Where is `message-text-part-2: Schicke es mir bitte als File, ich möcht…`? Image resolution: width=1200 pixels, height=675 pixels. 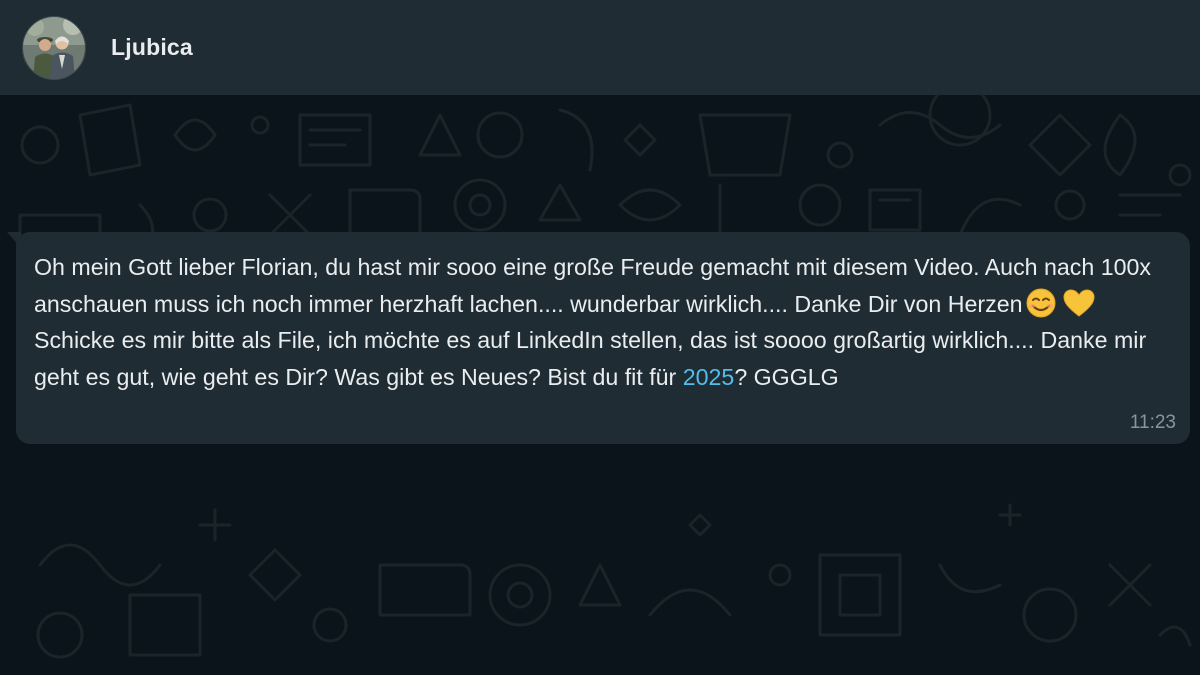 message-text-part-2: Schicke es mir bitte als File, ich möcht… is located at coordinates (590, 358).